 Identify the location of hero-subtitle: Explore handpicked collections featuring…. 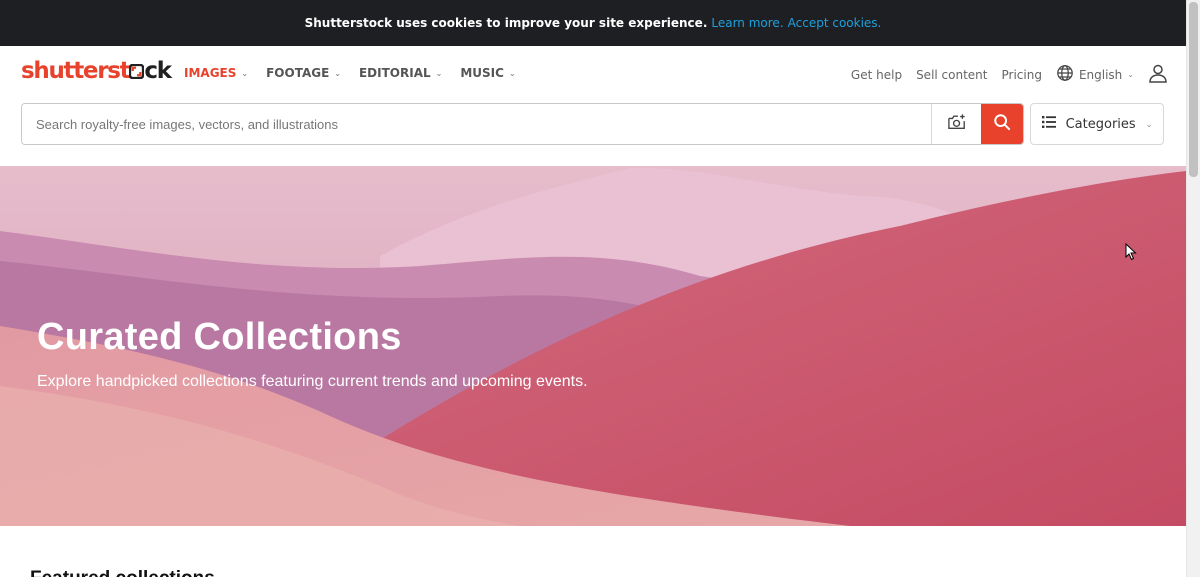
(312, 381).